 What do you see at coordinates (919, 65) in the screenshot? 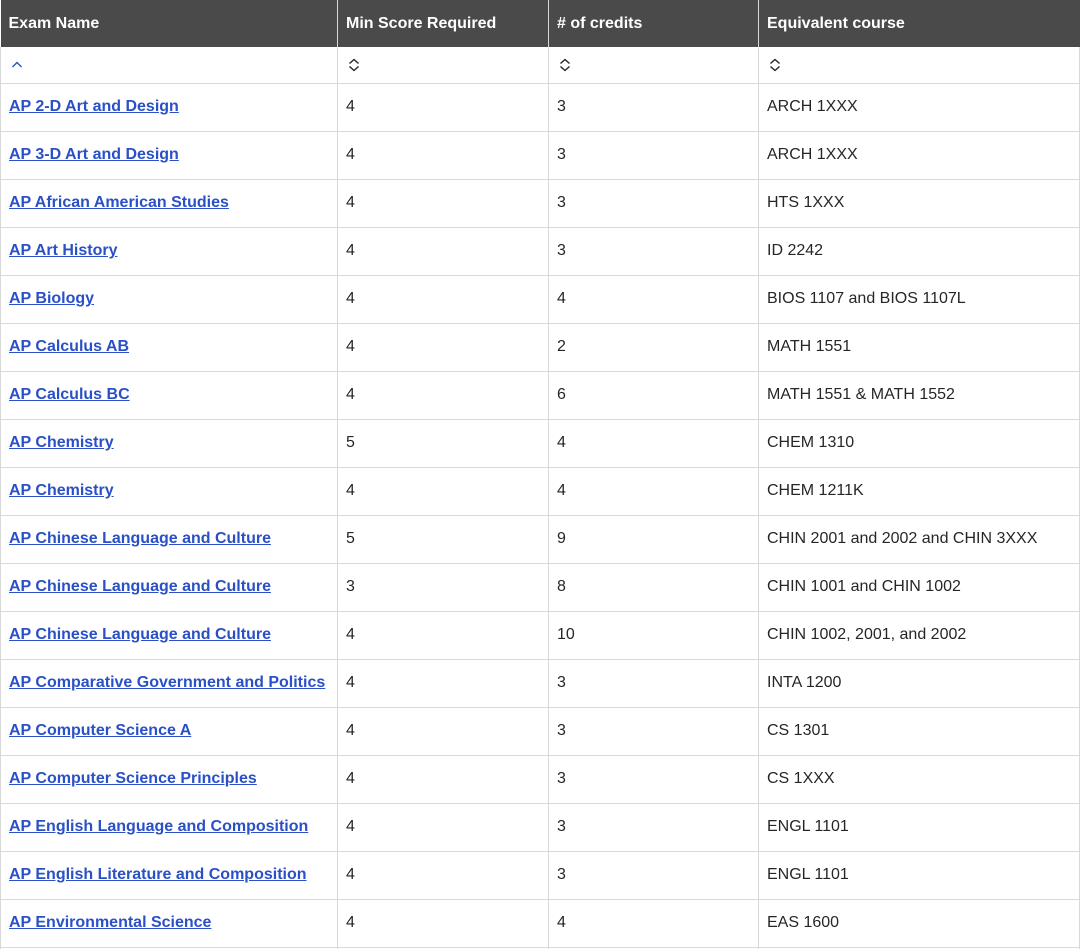
I see `sort-cell-equivalent-course` at bounding box center [919, 65].